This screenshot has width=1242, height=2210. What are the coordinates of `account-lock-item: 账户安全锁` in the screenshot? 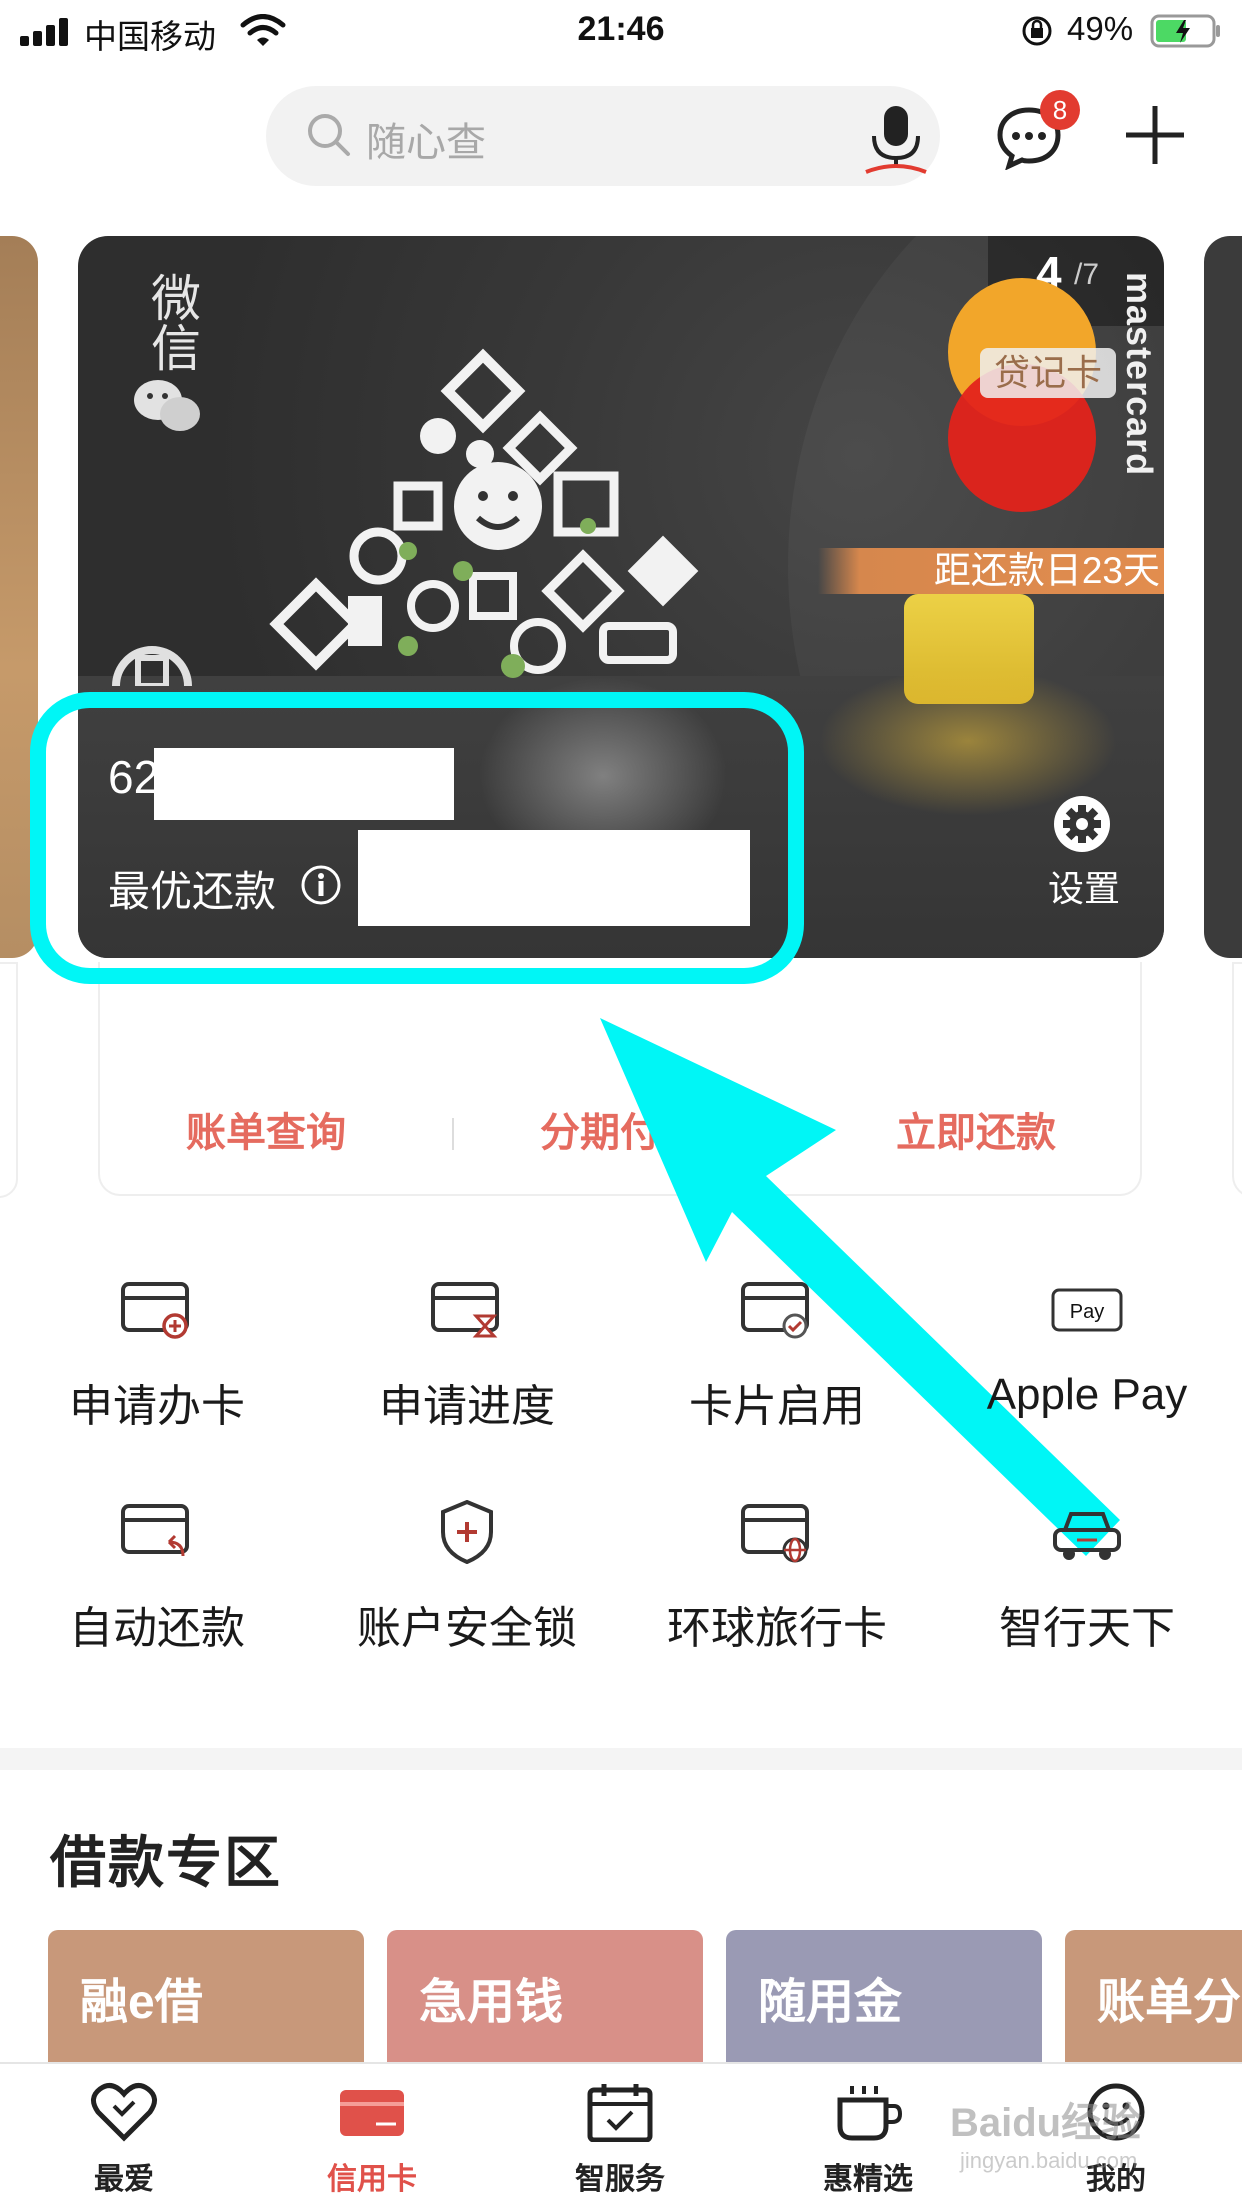 It's located at (467, 1578).